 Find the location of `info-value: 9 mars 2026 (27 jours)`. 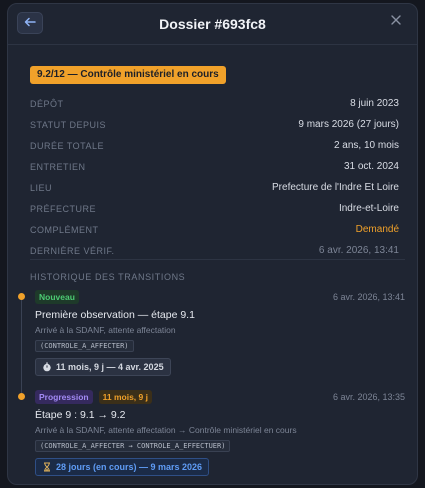

info-value: 9 mars 2026 (27 jours) is located at coordinates (348, 124).